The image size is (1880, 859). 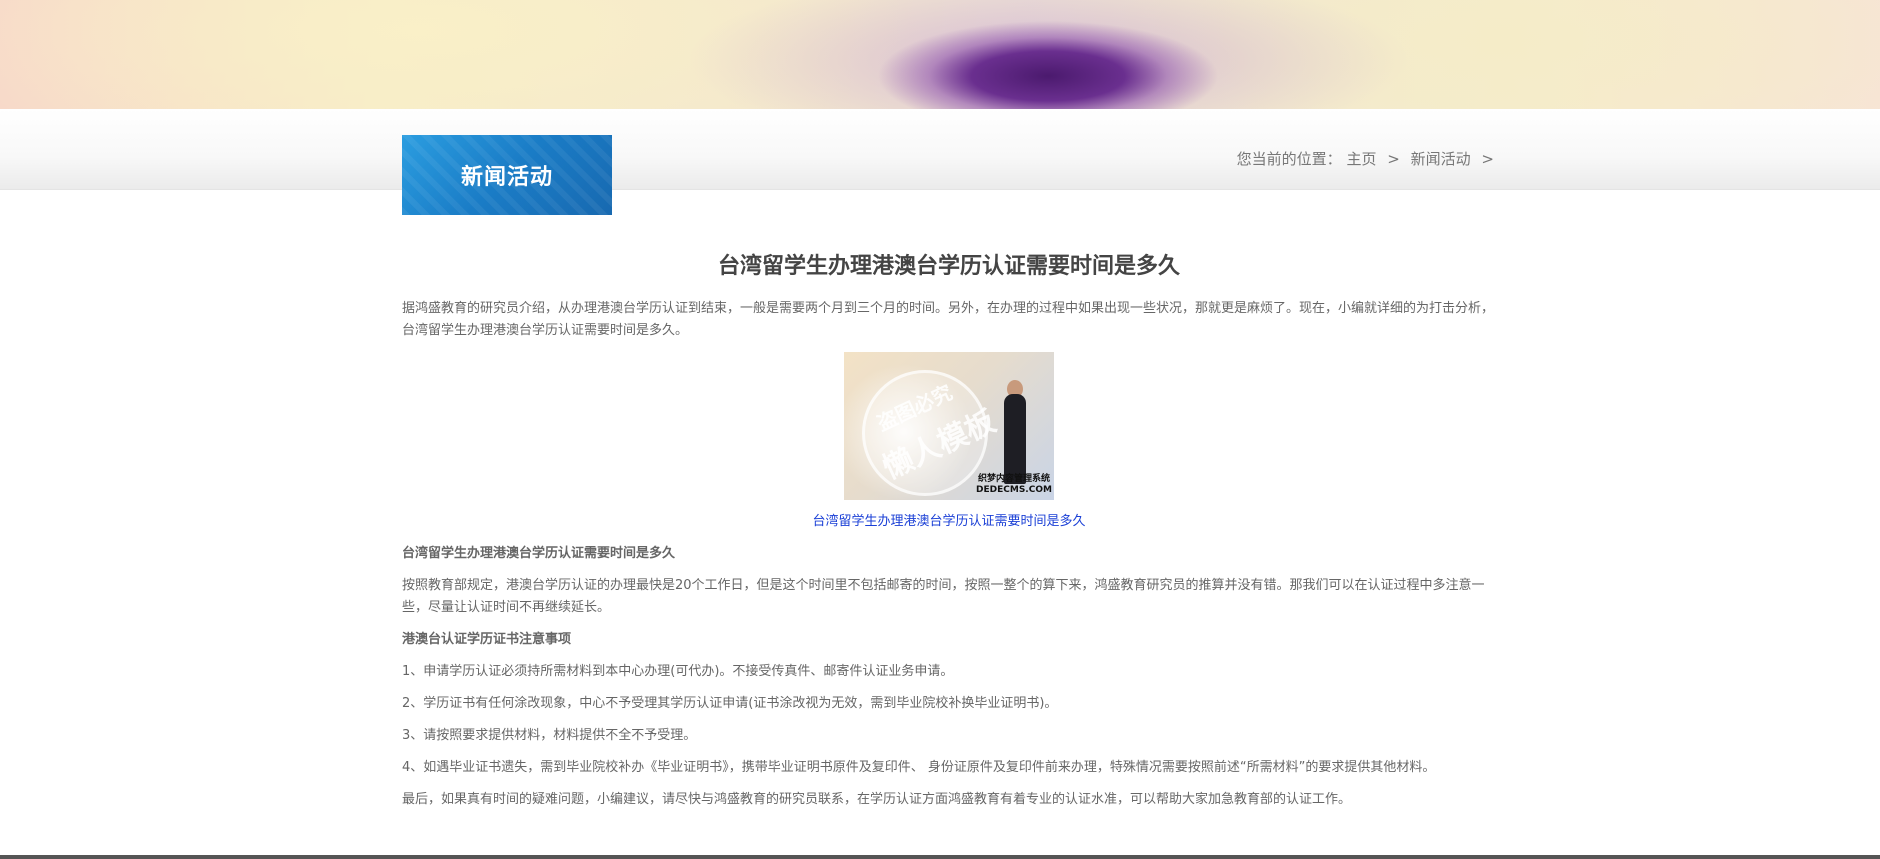 What do you see at coordinates (1289, 159) in the screenshot?
I see `breadcrumb-prefix: 您当前的位置：` at bounding box center [1289, 159].